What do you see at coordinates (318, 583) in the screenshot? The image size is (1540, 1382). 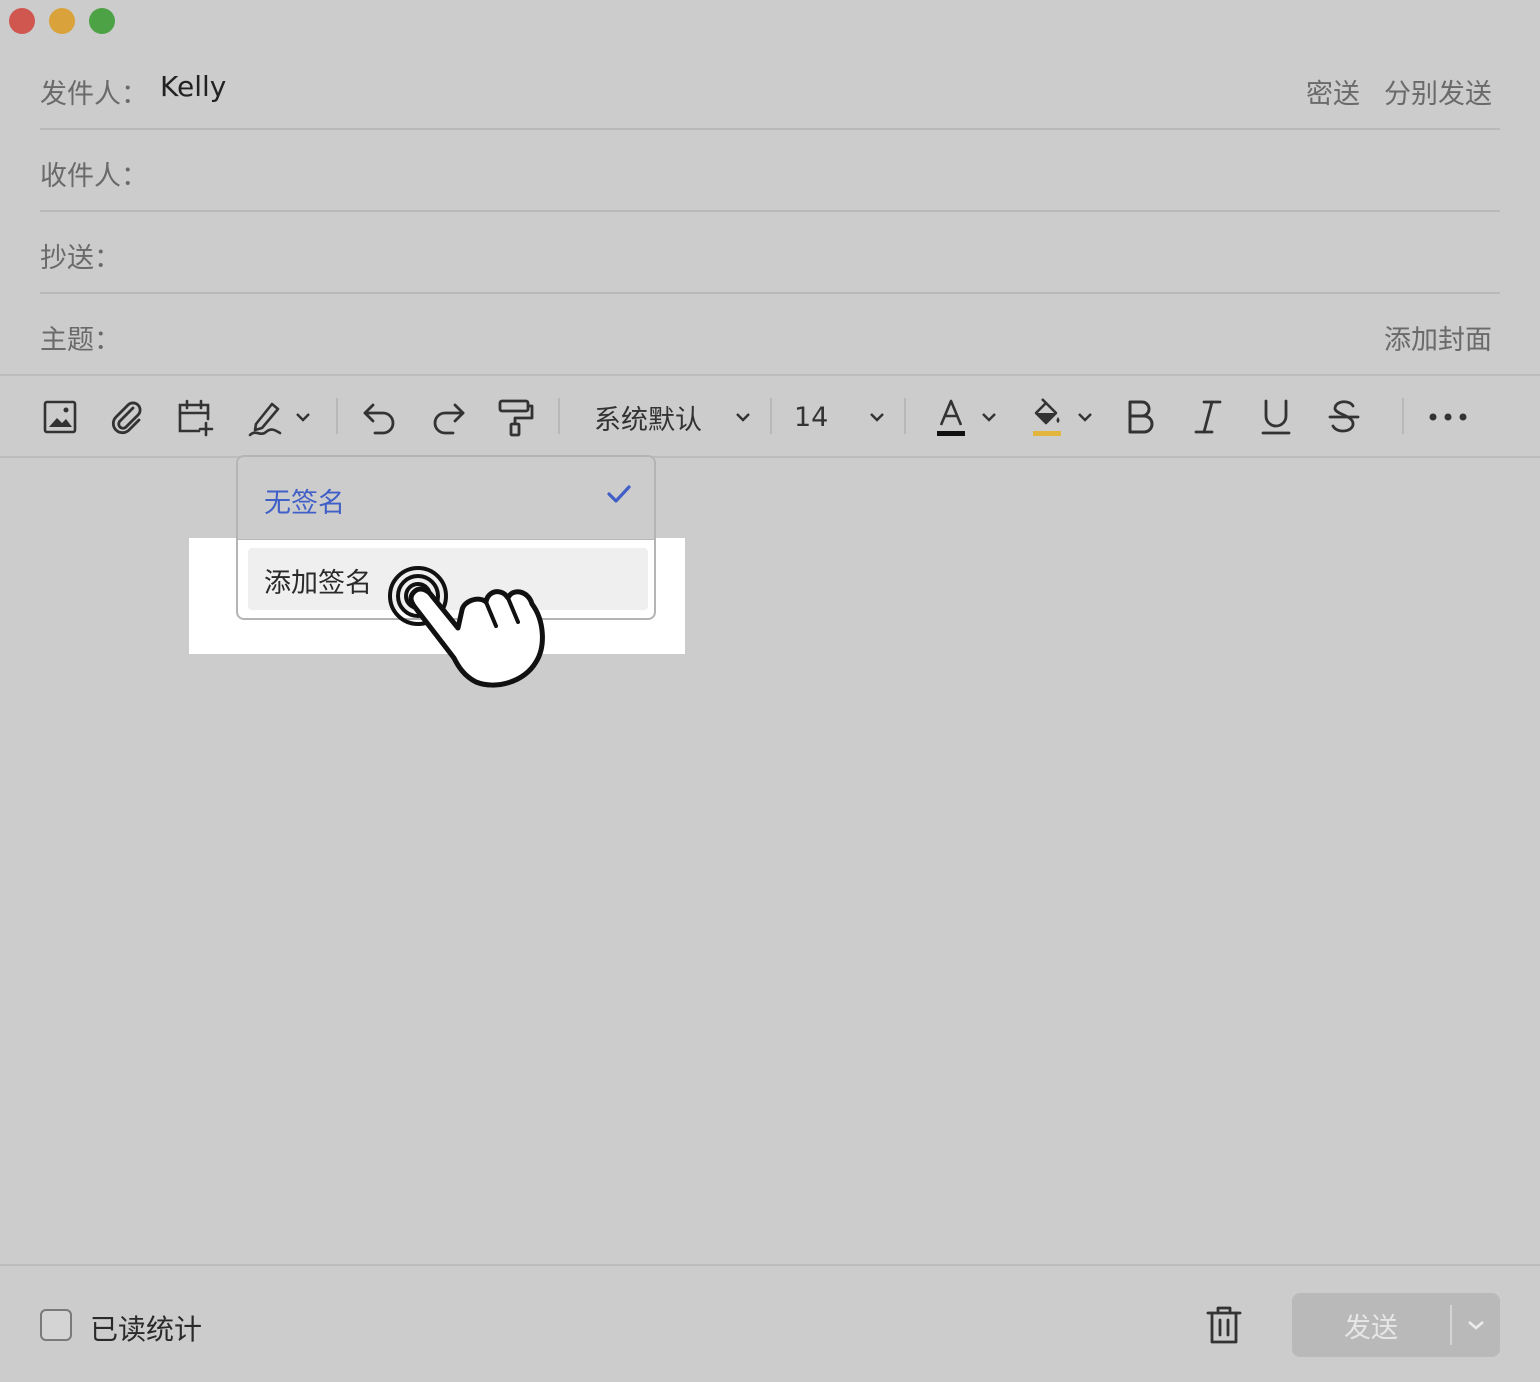 I see `add-signature-label: 添加签名` at bounding box center [318, 583].